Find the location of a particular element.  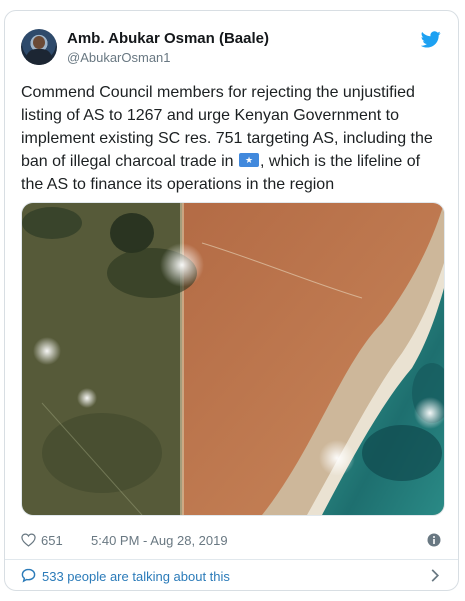

conversation-link: 533 people are talking about this is located at coordinates (231, 576).